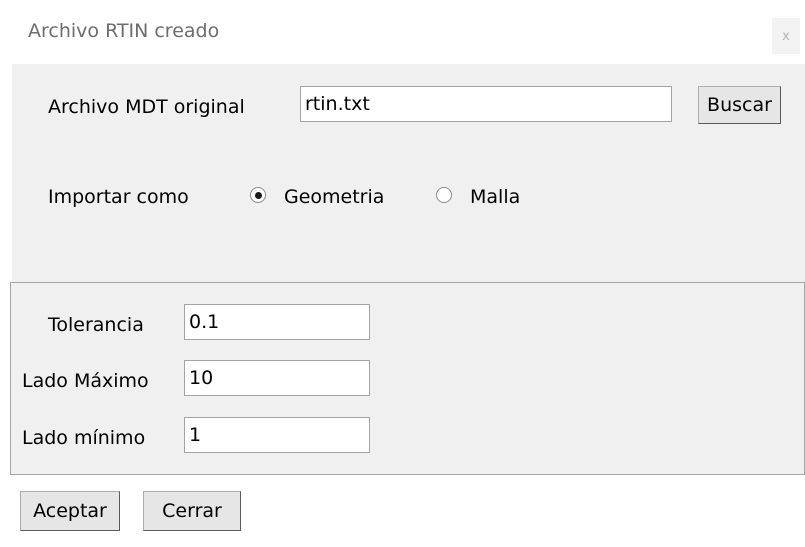 Image resolution: width=805 pixels, height=547 pixels. Describe the element at coordinates (495, 197) in the screenshot. I see `radio-malla-label: Malla` at that location.